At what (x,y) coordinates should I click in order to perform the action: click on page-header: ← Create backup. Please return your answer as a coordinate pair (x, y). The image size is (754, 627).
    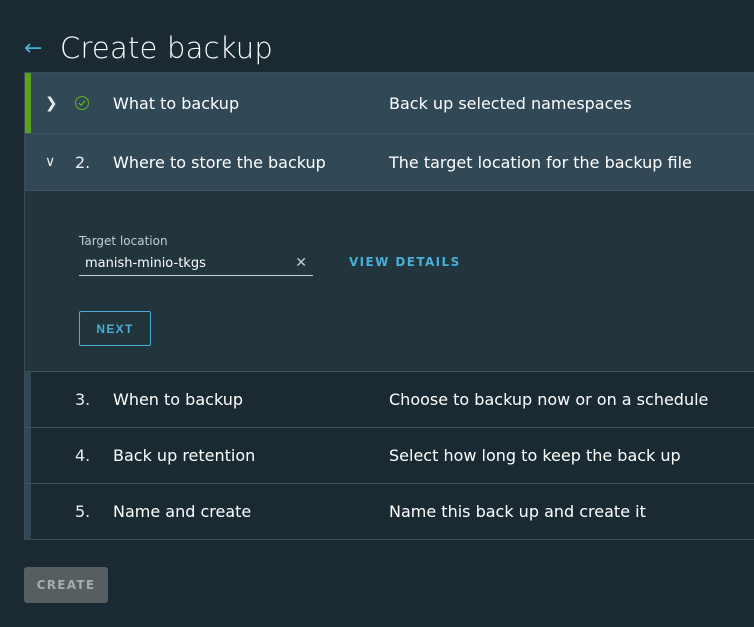
    Looking at the image, I should click on (148, 48).